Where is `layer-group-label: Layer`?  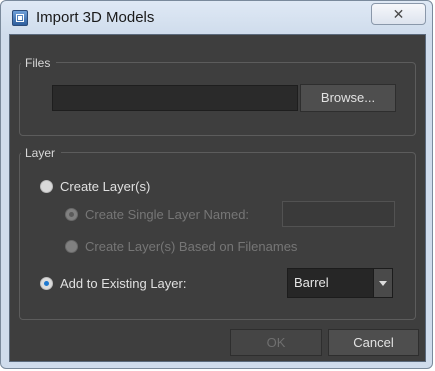
layer-group-label: Layer is located at coordinates (41, 153).